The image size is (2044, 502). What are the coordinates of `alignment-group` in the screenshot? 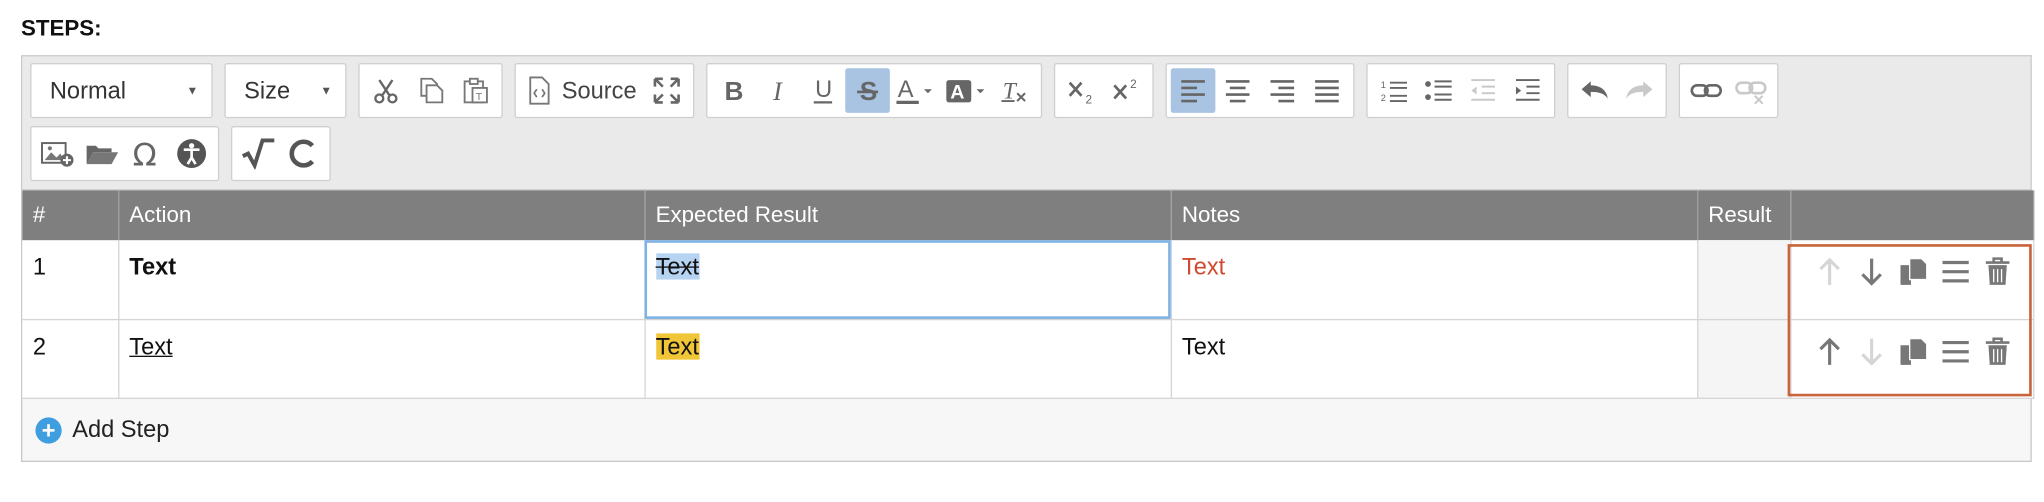 It's located at (1260, 91).